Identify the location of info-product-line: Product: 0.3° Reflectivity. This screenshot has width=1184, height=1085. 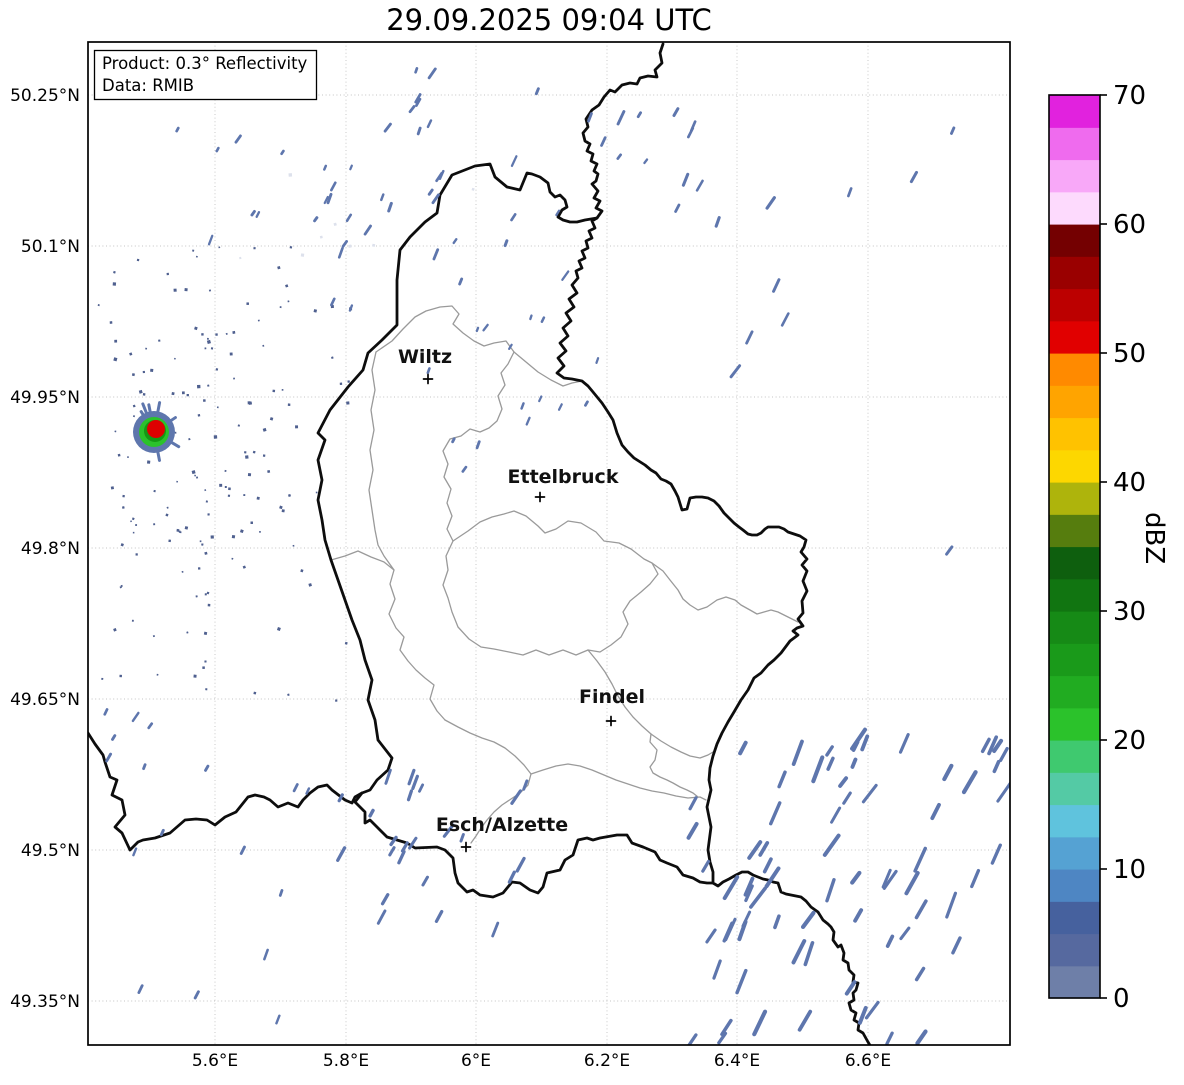
(205, 63).